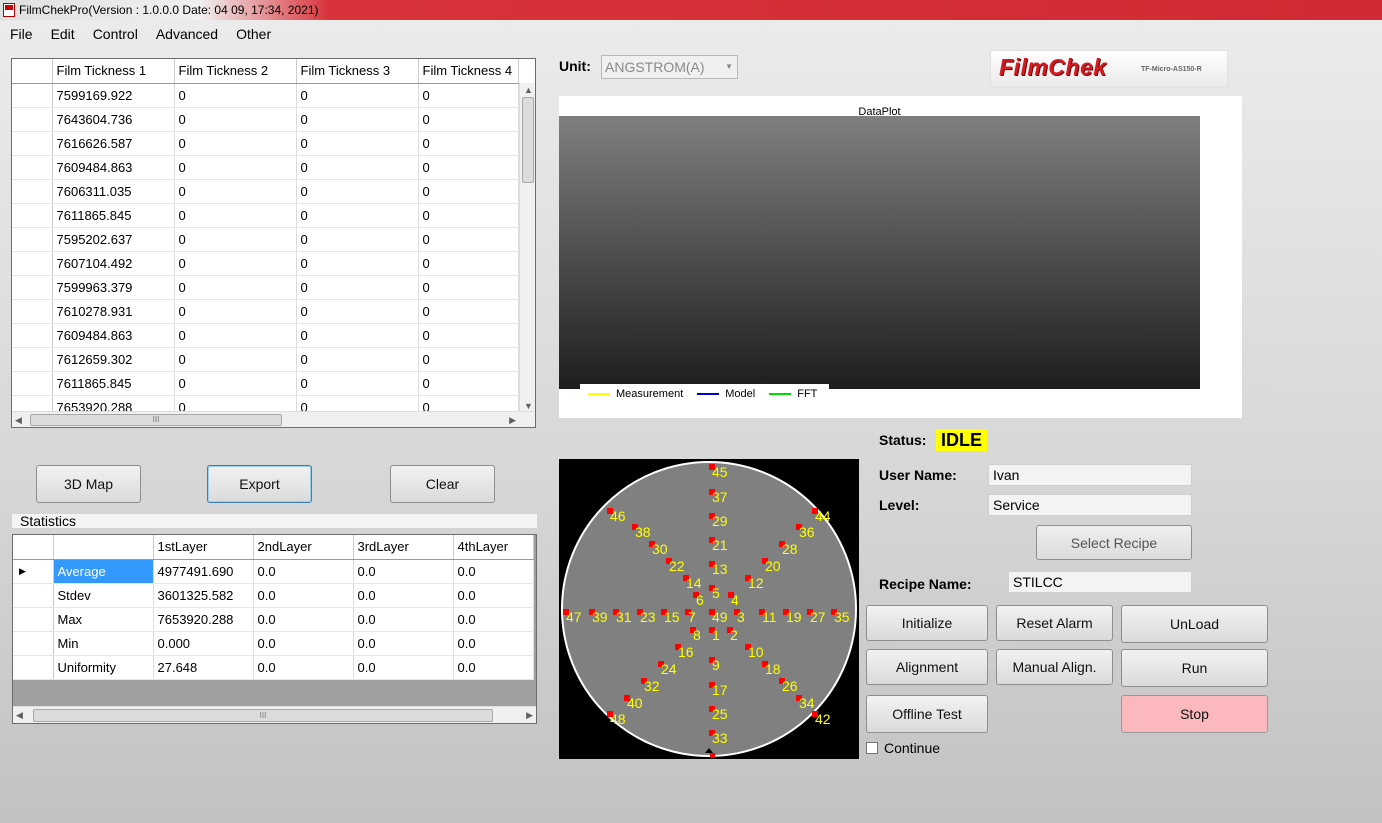  I want to click on stats-cell: 27.648, so click(203, 667).